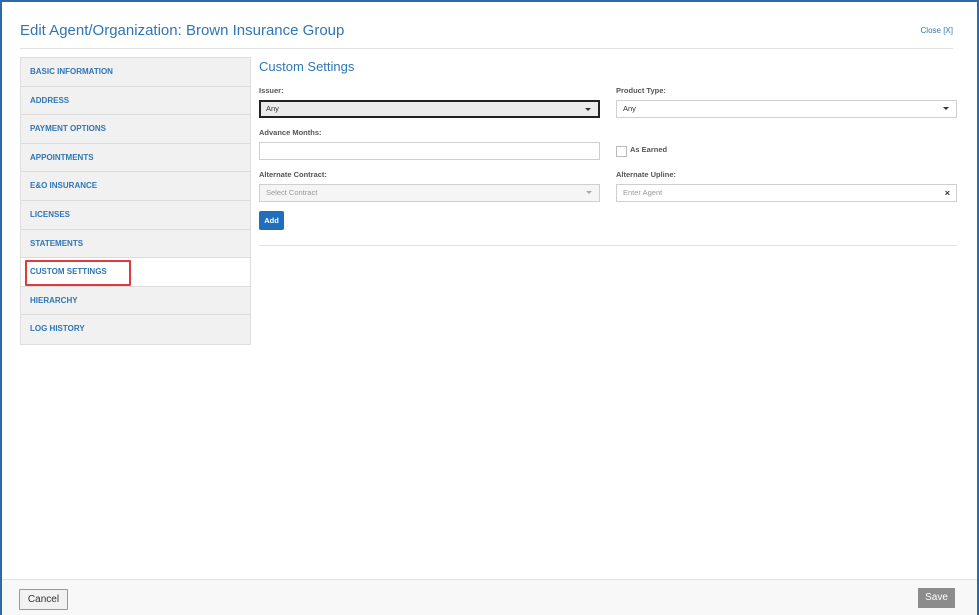 This screenshot has height=615, width=979. I want to click on sidebar-item-label: ADDRESS, so click(50, 100).